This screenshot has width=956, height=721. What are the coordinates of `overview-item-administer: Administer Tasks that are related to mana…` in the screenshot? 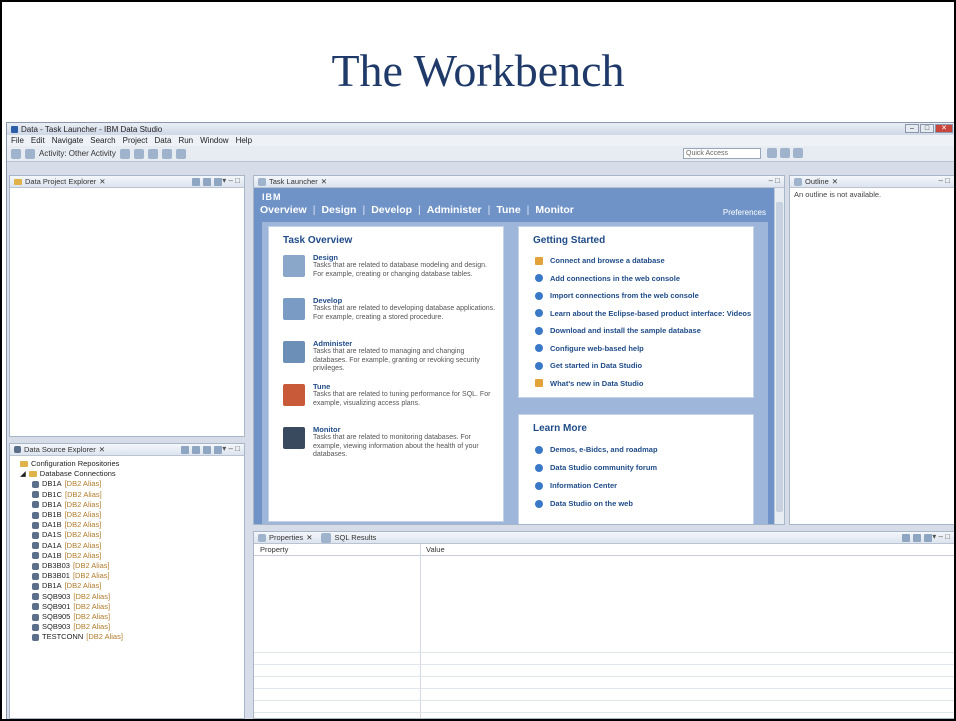 It's located at (388, 359).